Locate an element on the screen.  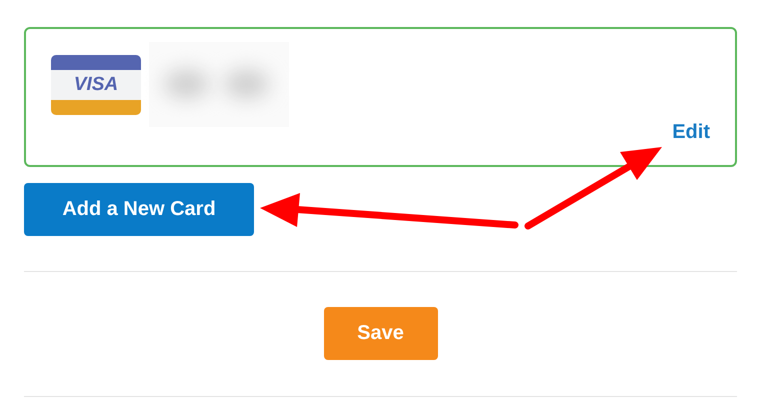
save-button: Save is located at coordinates (381, 333).